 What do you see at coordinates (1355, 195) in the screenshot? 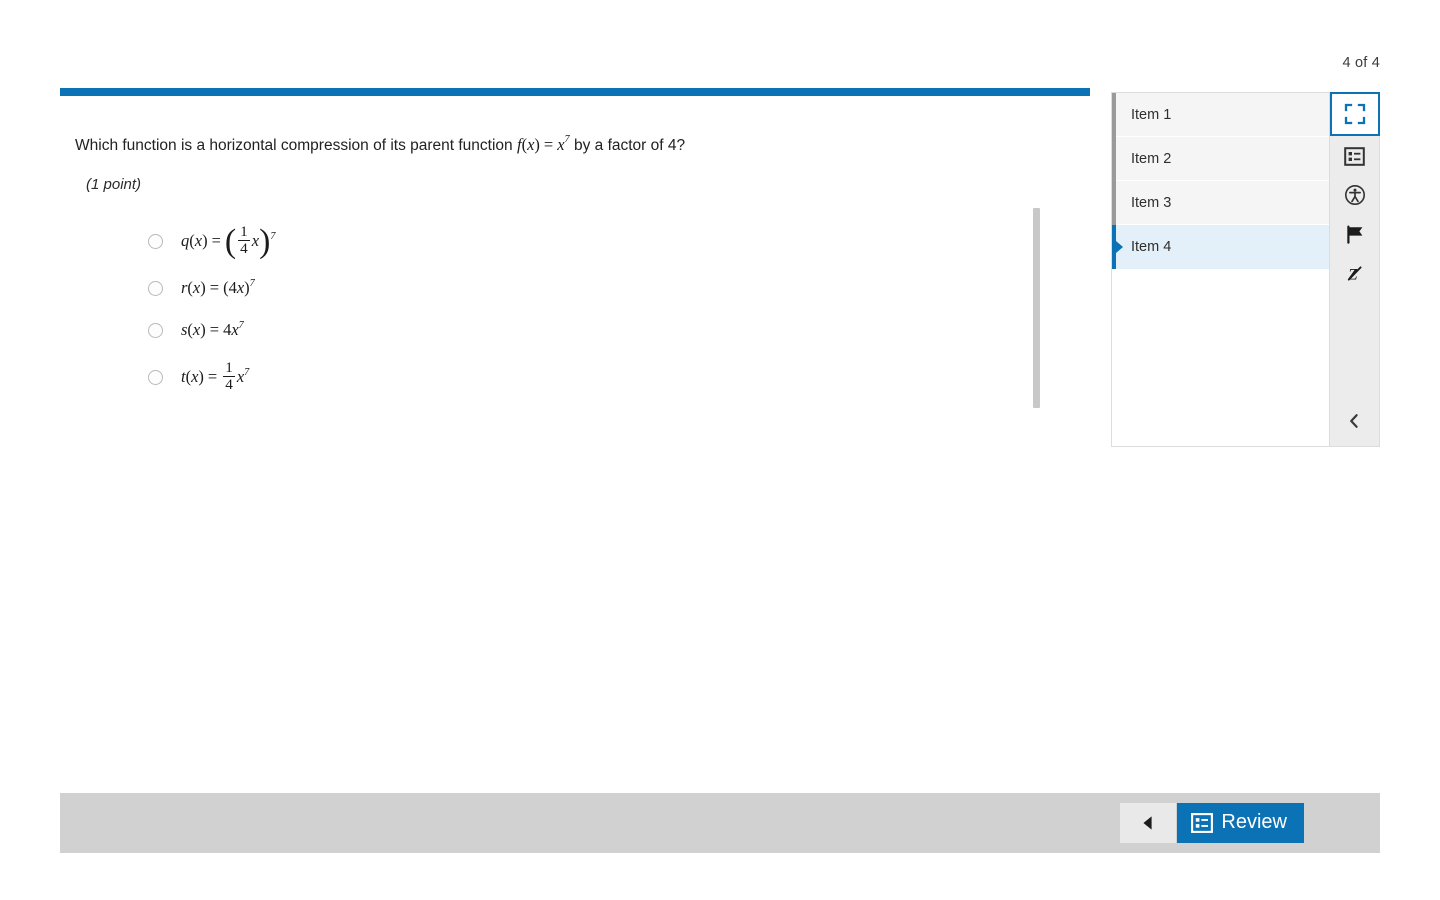
I see `accessibility-icon` at bounding box center [1355, 195].